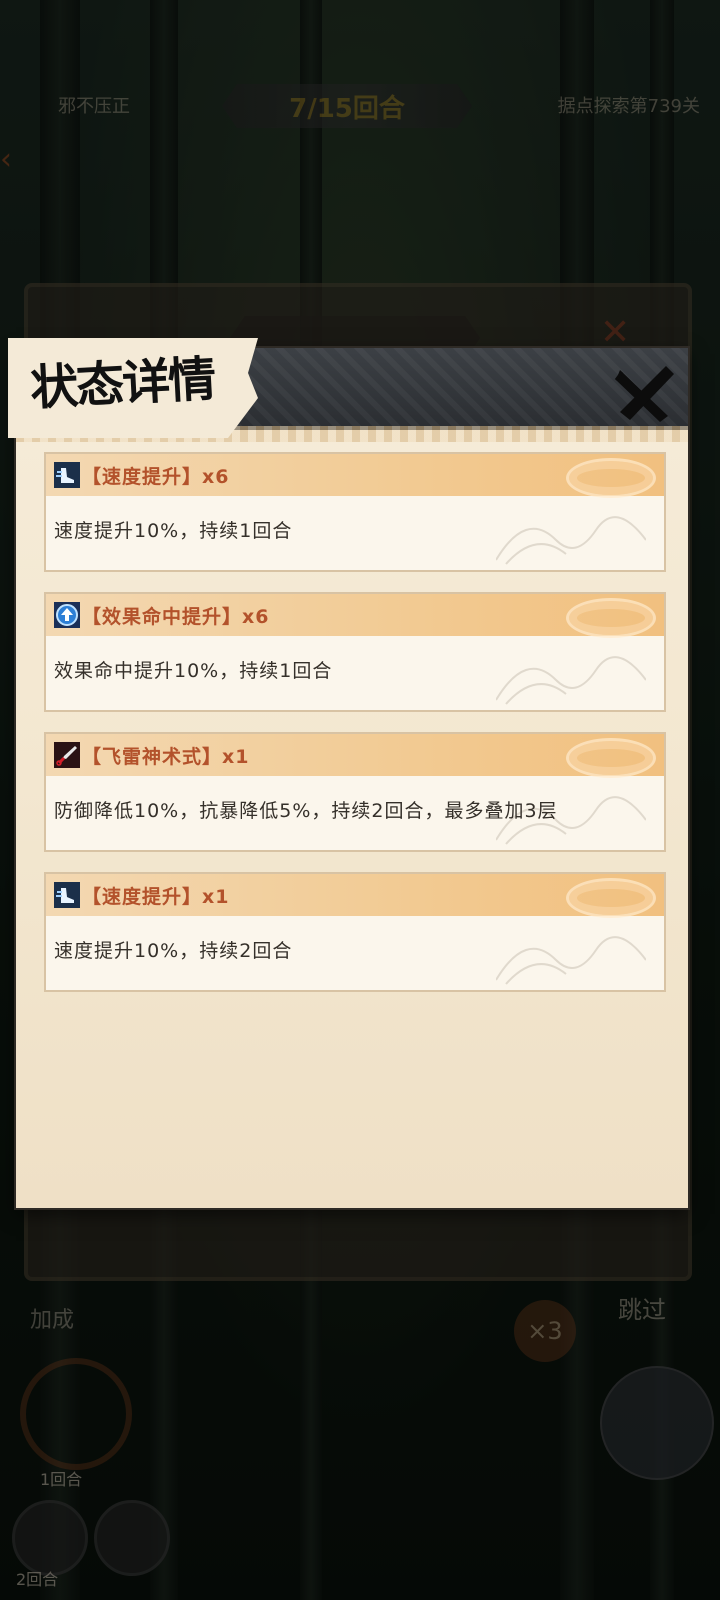 Image resolution: width=720 pixels, height=1600 pixels. What do you see at coordinates (67, 615) in the screenshot?
I see `hit-up-arrow-icon` at bounding box center [67, 615].